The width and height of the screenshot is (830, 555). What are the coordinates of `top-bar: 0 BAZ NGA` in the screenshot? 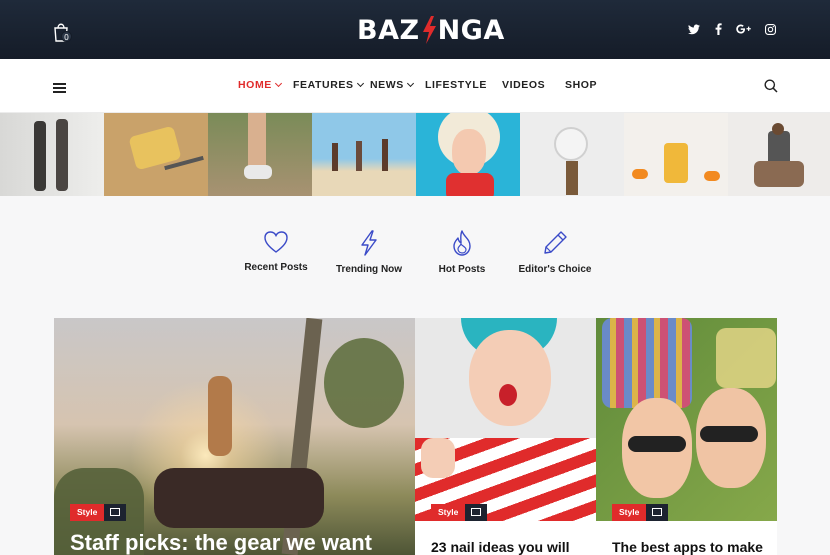 It's located at (415, 29).